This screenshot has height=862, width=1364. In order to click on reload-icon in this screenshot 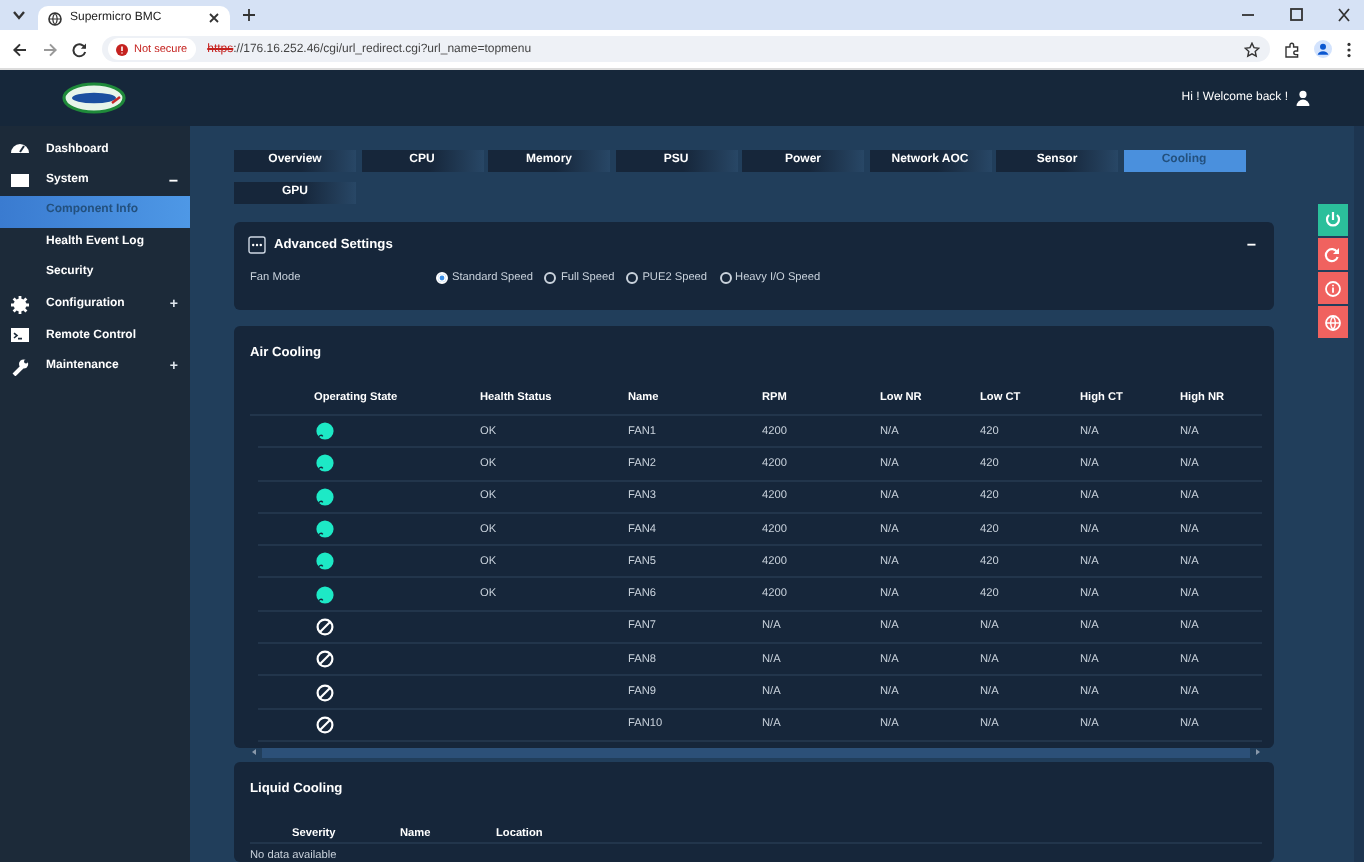, I will do `click(80, 49)`.